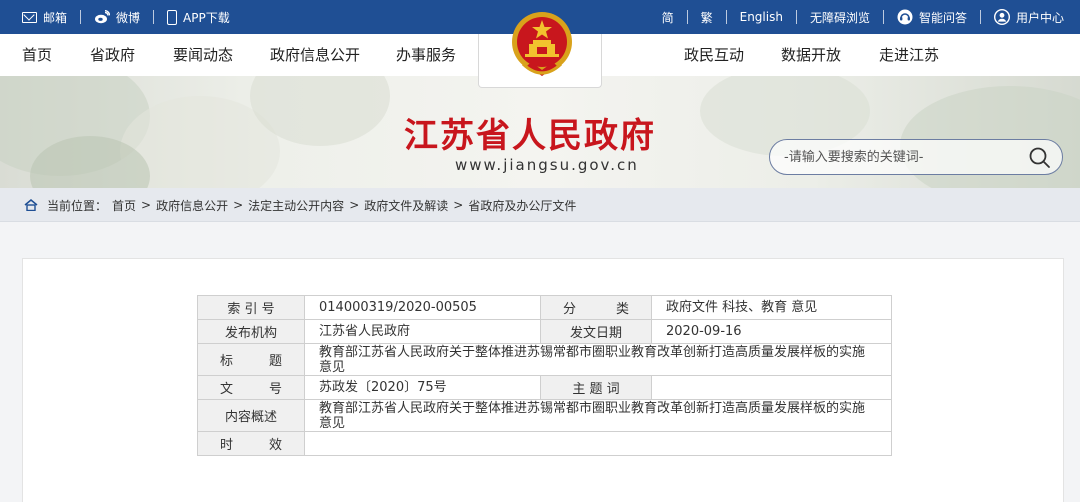 The image size is (1080, 502). I want to click on simplified-chinese-link: 简, so click(668, 17).